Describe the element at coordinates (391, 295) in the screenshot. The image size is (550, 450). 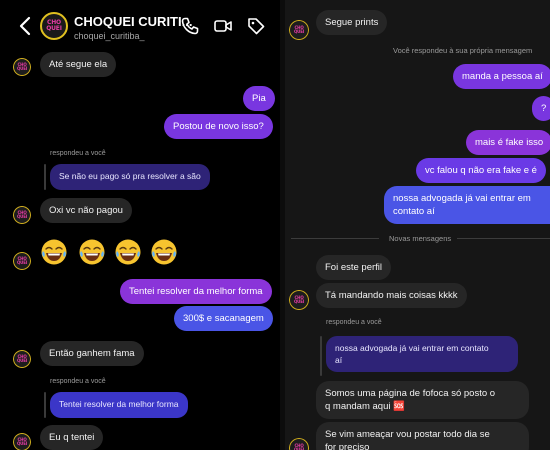
I see `message-bubble: Tá mandando mais coisas kkkk` at that location.